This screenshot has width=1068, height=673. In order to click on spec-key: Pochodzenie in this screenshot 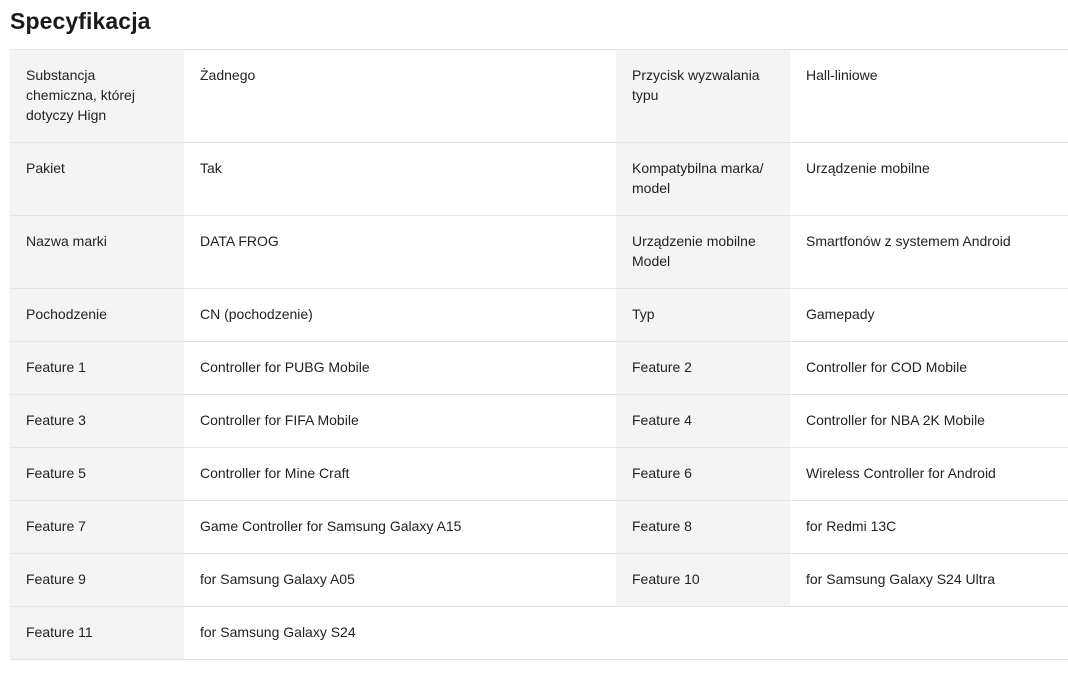, I will do `click(97, 315)`.